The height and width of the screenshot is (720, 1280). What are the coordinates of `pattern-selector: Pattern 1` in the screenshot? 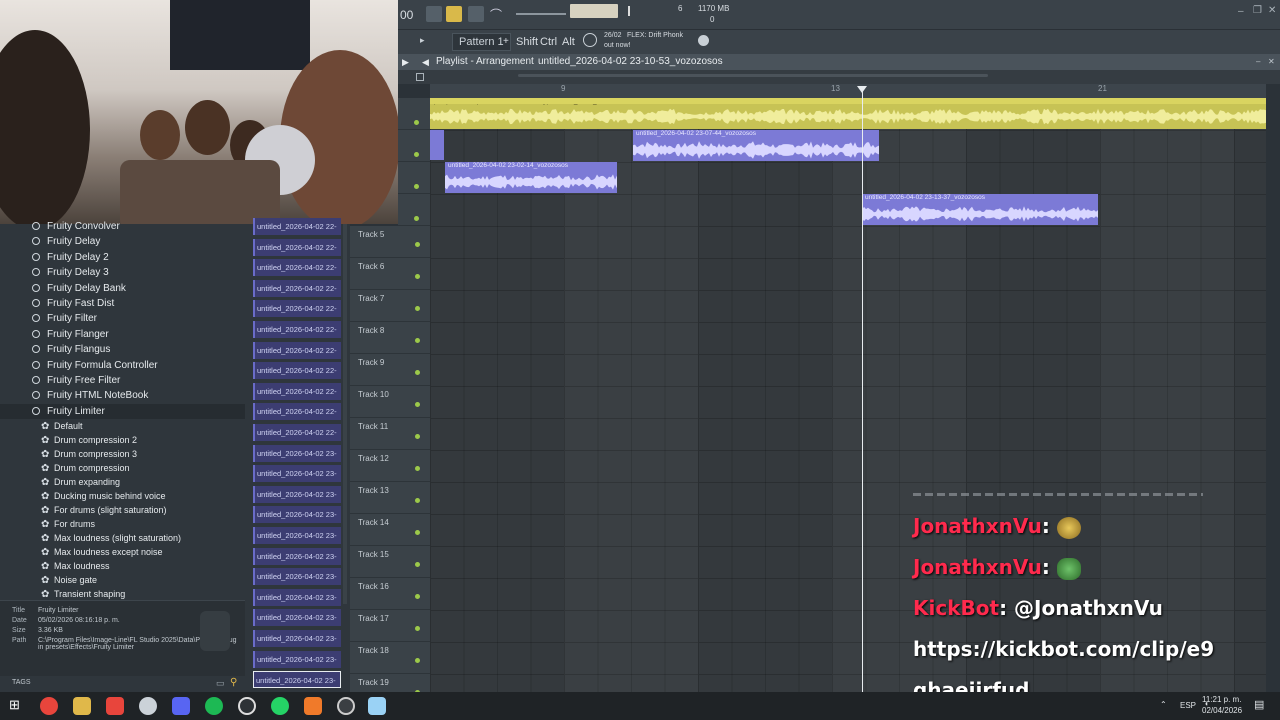 It's located at (481, 42).